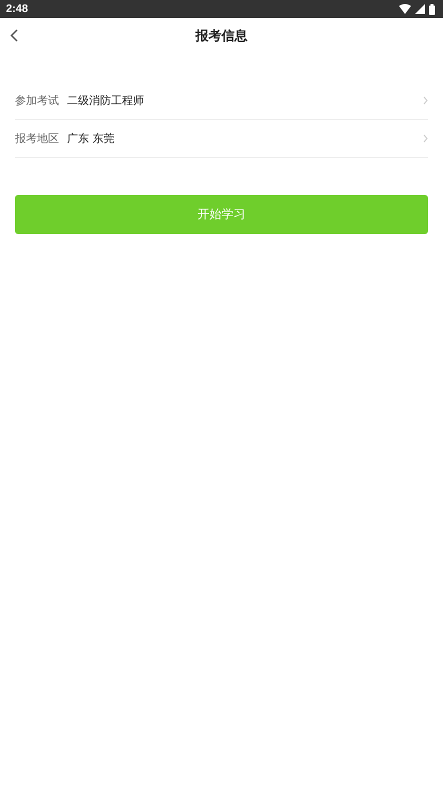 This screenshot has width=443, height=788. What do you see at coordinates (37, 100) in the screenshot?
I see `row-label: 参加考试` at bounding box center [37, 100].